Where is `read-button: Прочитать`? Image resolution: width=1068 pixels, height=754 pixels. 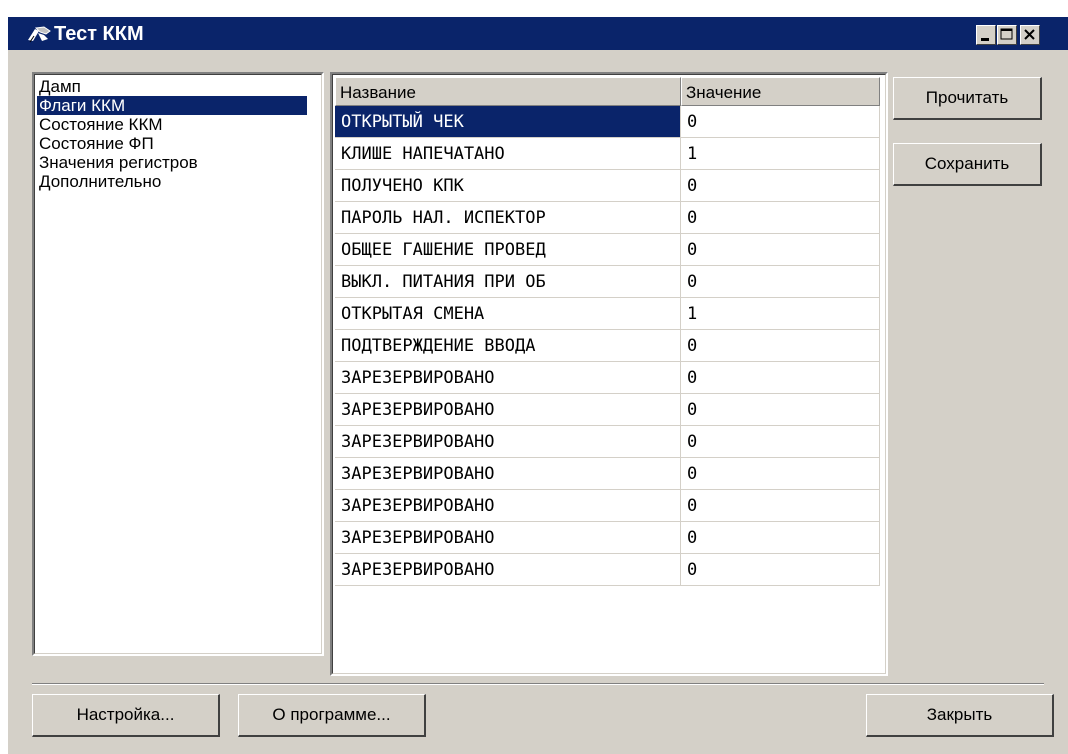 read-button: Прочитать is located at coordinates (967, 98).